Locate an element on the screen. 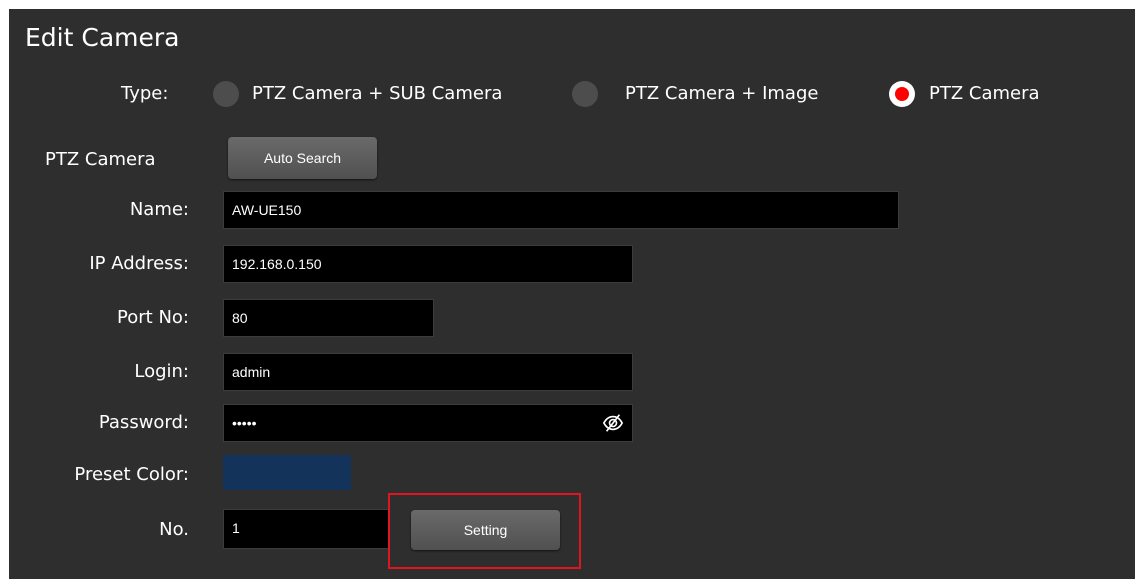  radio-ptz-sub-camera is located at coordinates (226, 94).